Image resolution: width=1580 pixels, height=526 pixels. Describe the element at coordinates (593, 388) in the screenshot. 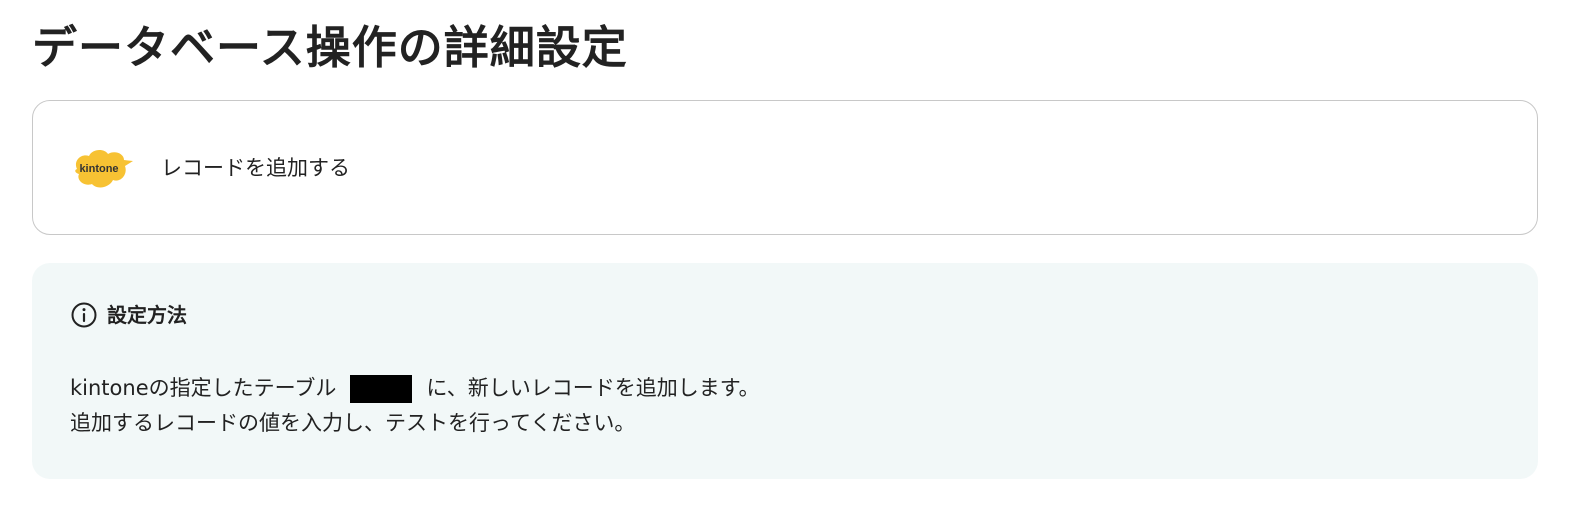

I see `info-text-after: に、新しいレコードを追加します。` at that location.